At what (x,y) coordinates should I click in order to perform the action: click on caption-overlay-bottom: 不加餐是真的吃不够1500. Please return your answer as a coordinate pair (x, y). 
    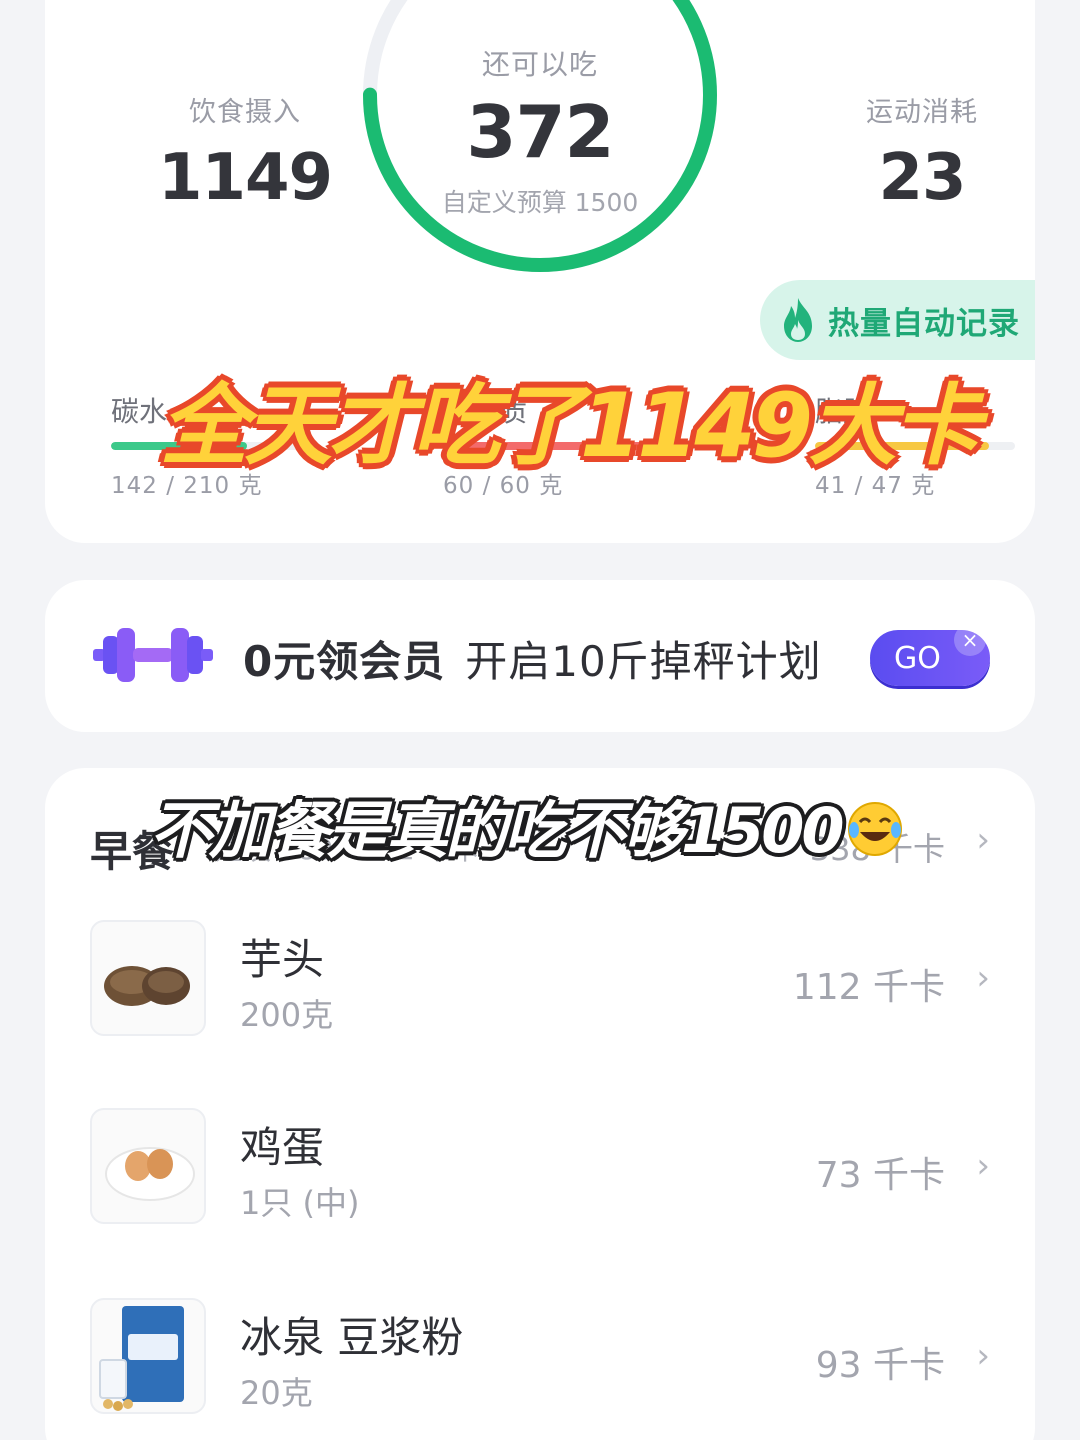
    Looking at the image, I should click on (565, 823).